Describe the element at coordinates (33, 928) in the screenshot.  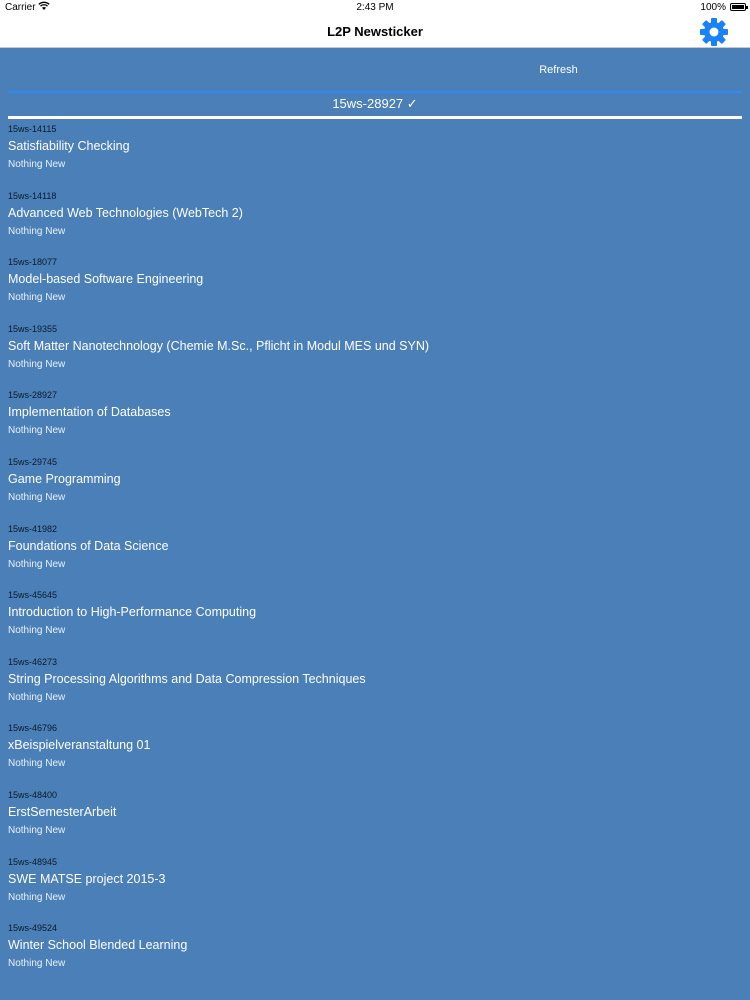
I see `course-code: 15ws-49524` at that location.